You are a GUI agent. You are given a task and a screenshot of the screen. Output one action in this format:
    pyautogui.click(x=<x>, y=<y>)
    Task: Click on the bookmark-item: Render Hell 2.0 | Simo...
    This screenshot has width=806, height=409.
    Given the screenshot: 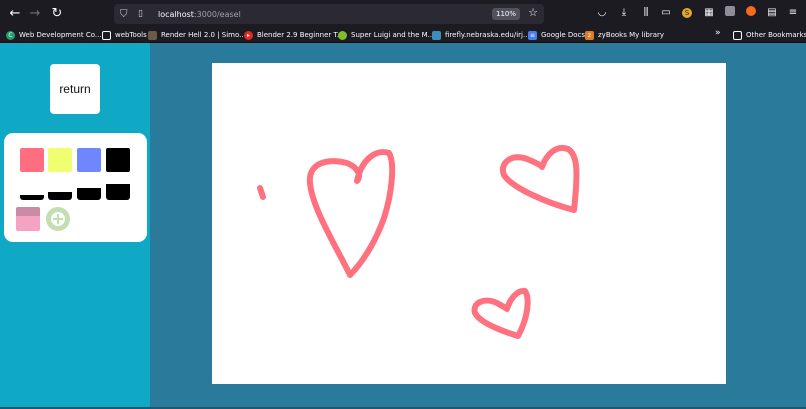 What is the action you would take?
    pyautogui.click(x=197, y=35)
    